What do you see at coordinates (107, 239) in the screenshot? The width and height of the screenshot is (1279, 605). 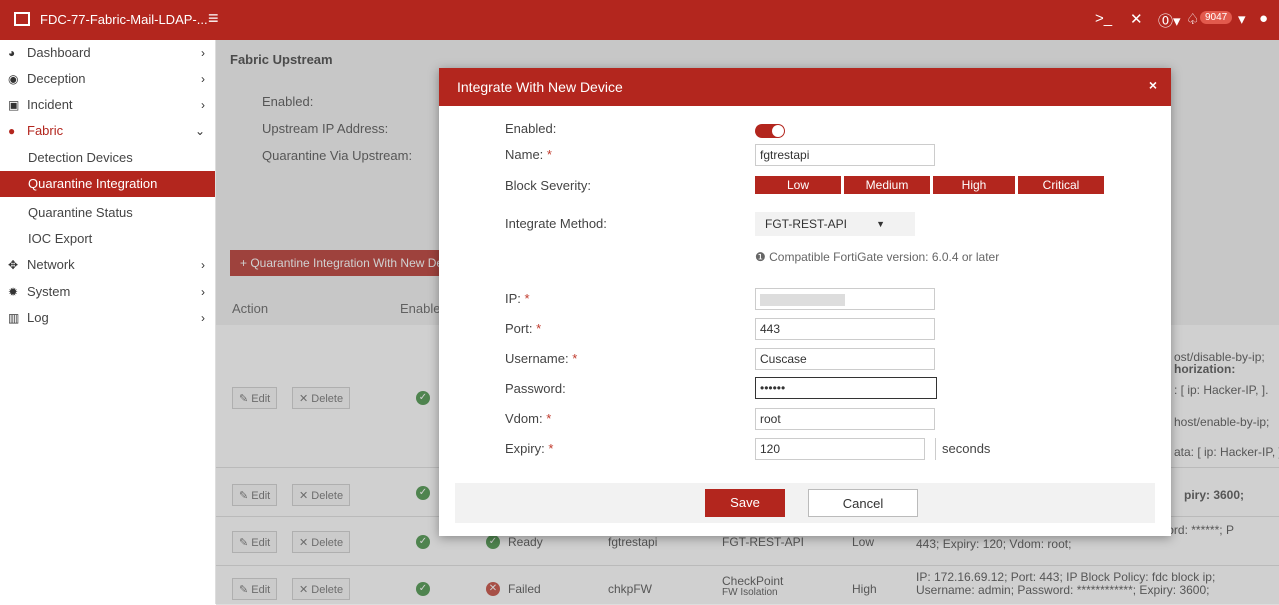 I see `sidebar-subitem-ioc-export: IOC Export` at bounding box center [107, 239].